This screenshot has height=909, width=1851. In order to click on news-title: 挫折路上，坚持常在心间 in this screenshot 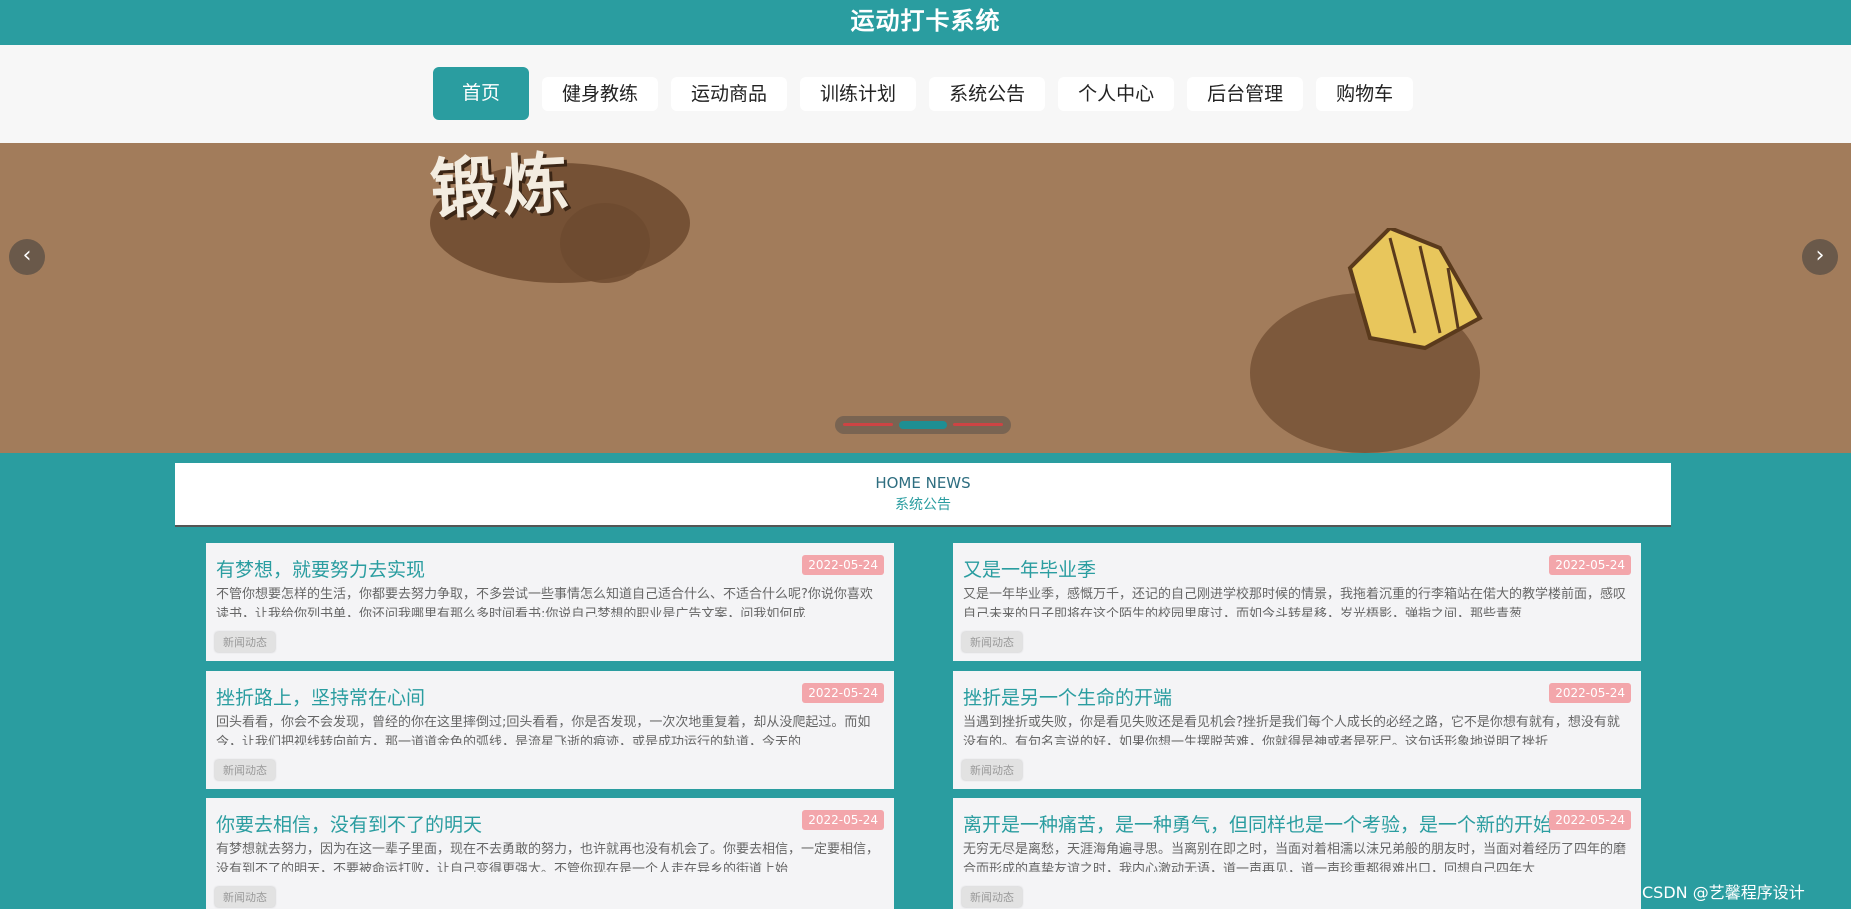, I will do `click(516, 696)`.